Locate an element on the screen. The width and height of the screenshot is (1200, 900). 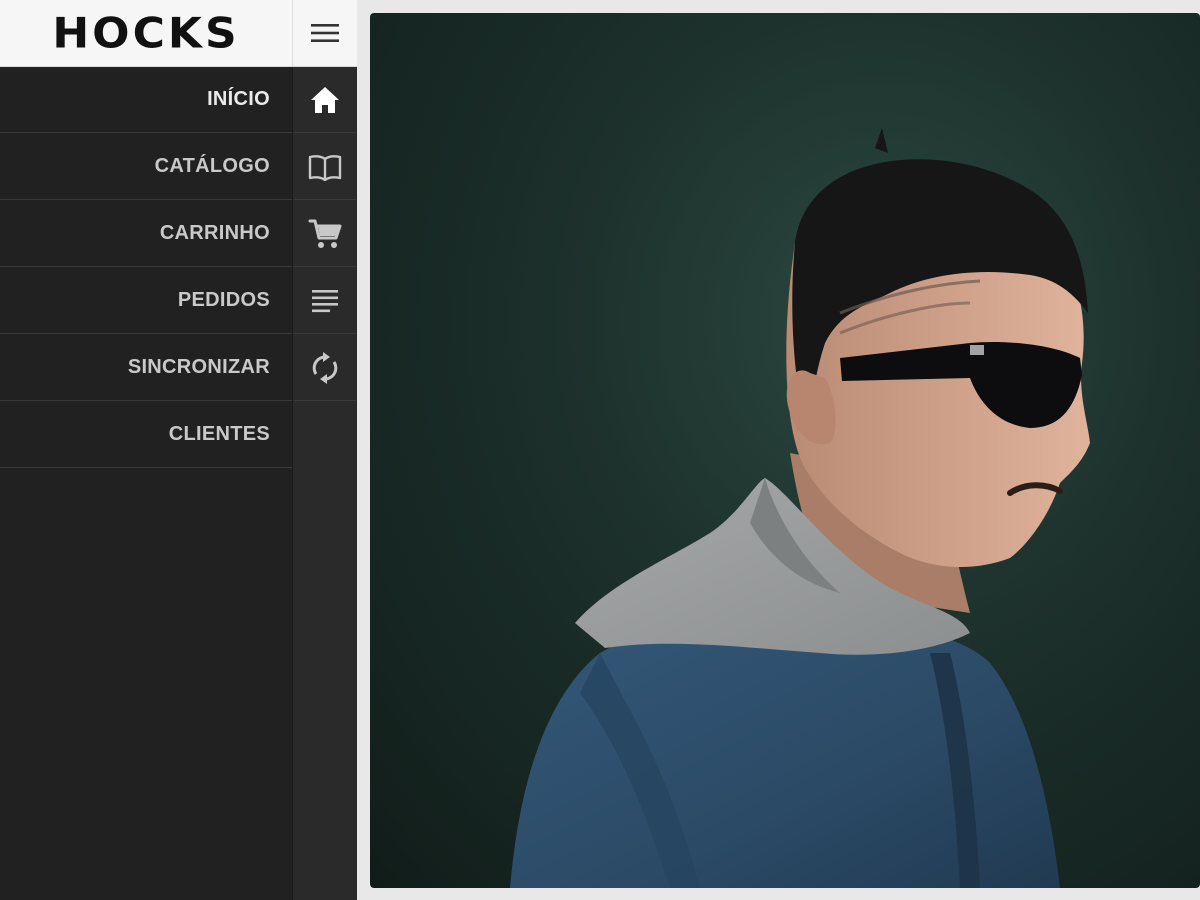
sidebar-item-catalogo: CATÁLOGO is located at coordinates (146, 167).